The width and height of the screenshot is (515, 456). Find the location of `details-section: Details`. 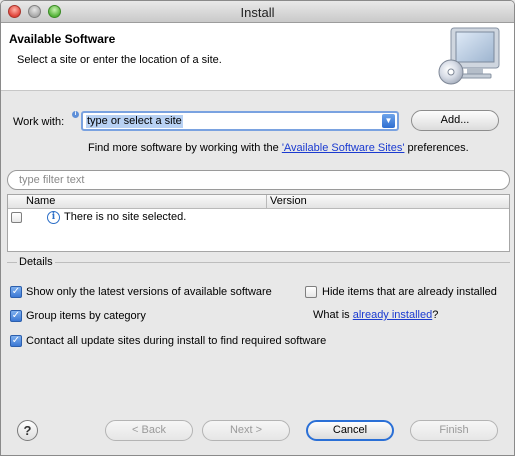

details-section: Details is located at coordinates (258, 263).